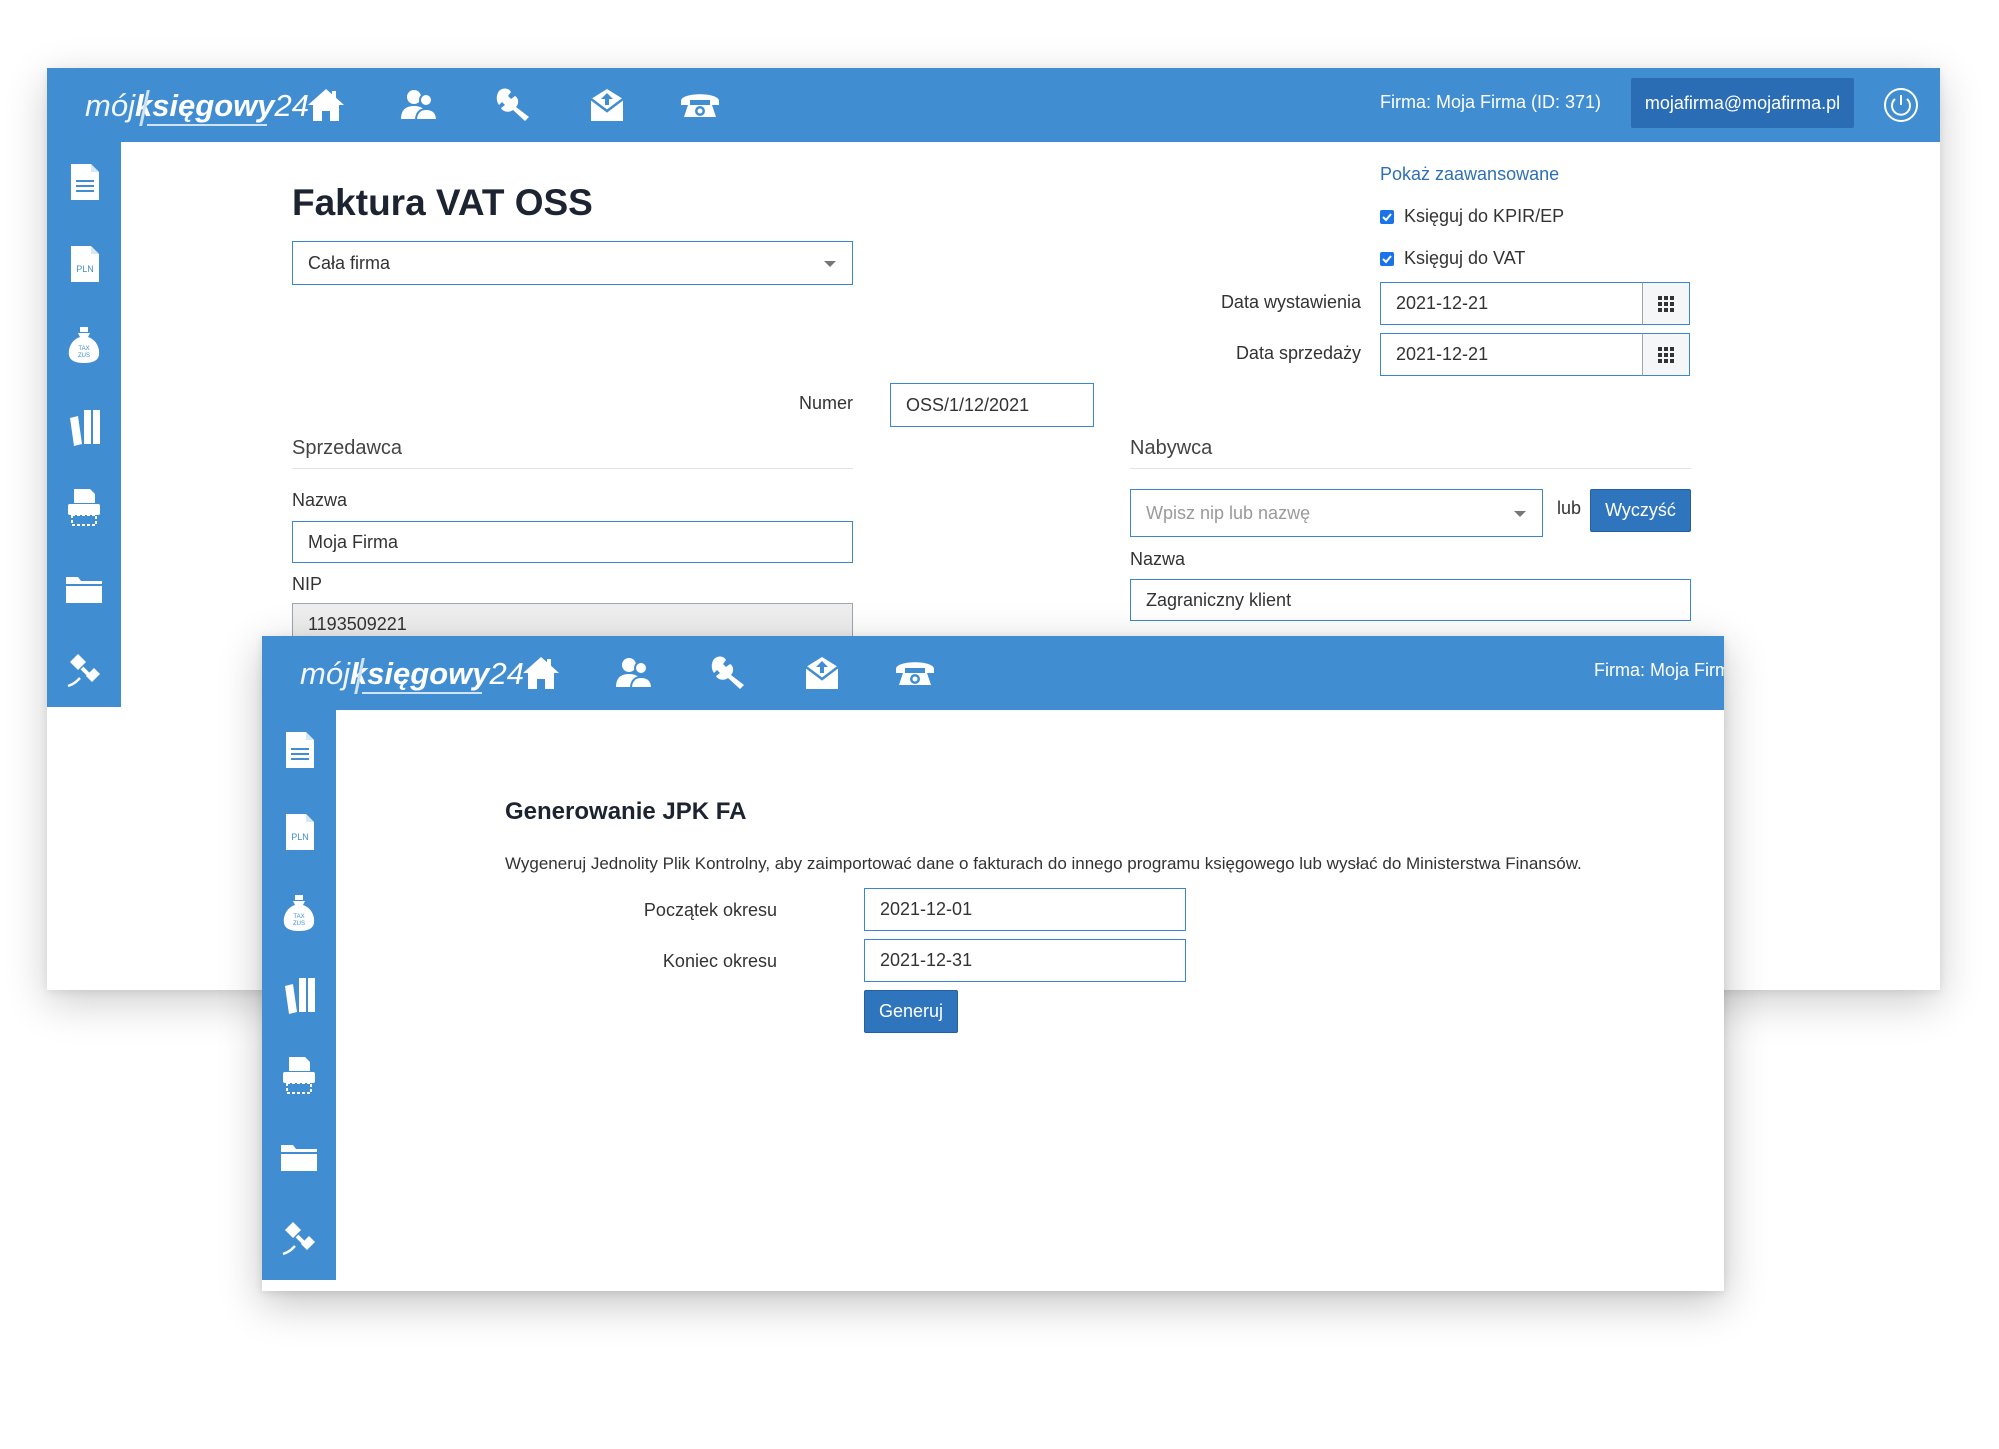  Describe the element at coordinates (1158, 559) in the screenshot. I see `buyer-name-label: Nazwa` at that location.